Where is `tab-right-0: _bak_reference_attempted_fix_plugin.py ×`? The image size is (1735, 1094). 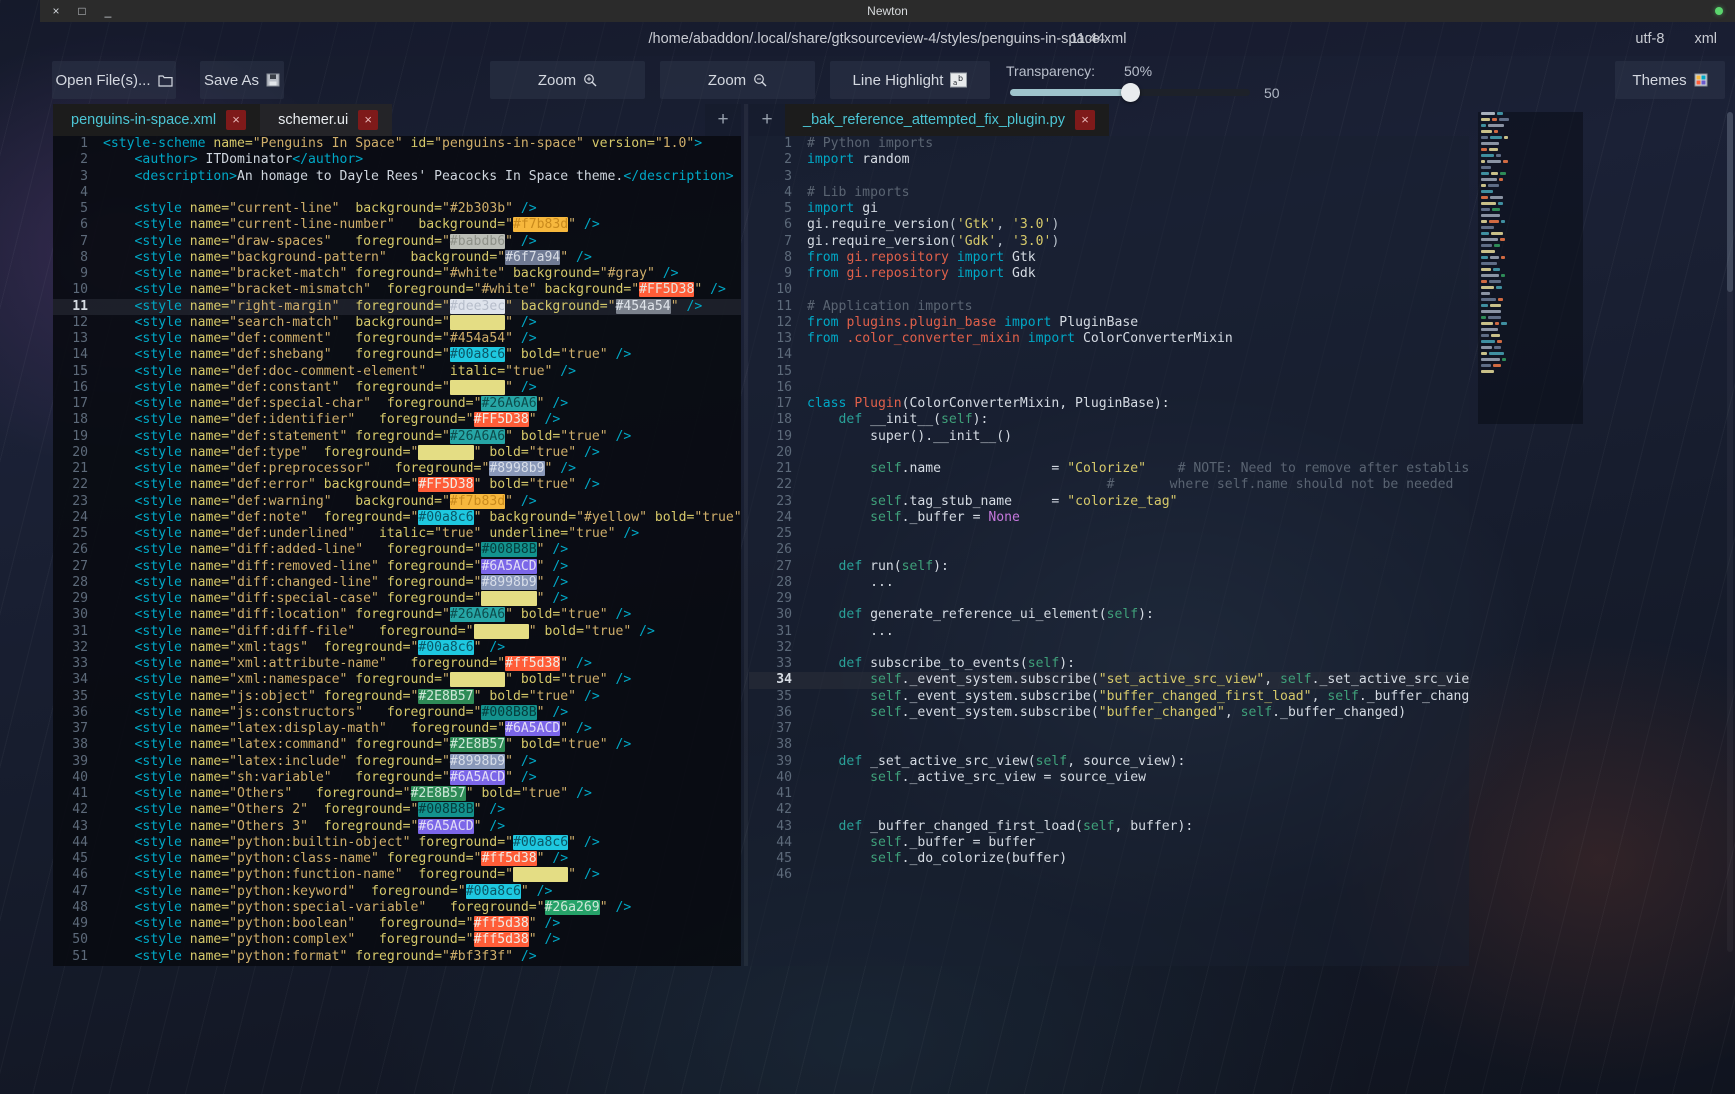 tab-right-0: _bak_reference_attempted_fix_plugin.py × is located at coordinates (947, 120).